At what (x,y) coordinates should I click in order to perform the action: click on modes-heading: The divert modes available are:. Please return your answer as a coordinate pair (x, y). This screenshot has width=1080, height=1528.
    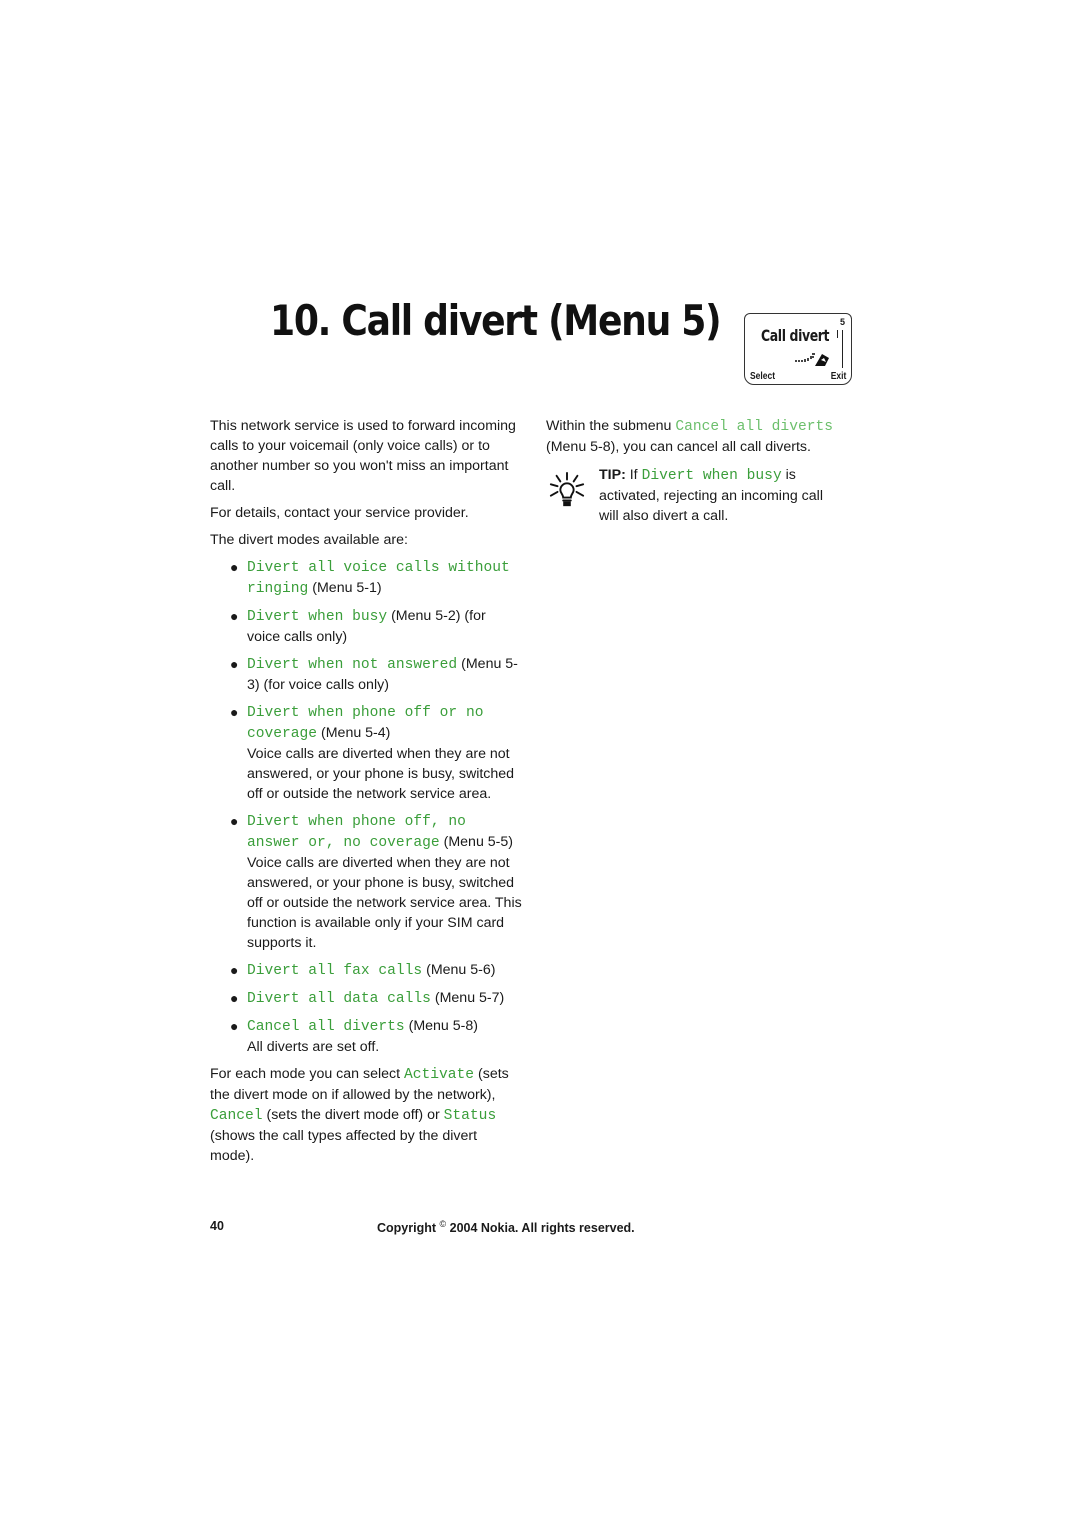
    Looking at the image, I should click on (309, 540).